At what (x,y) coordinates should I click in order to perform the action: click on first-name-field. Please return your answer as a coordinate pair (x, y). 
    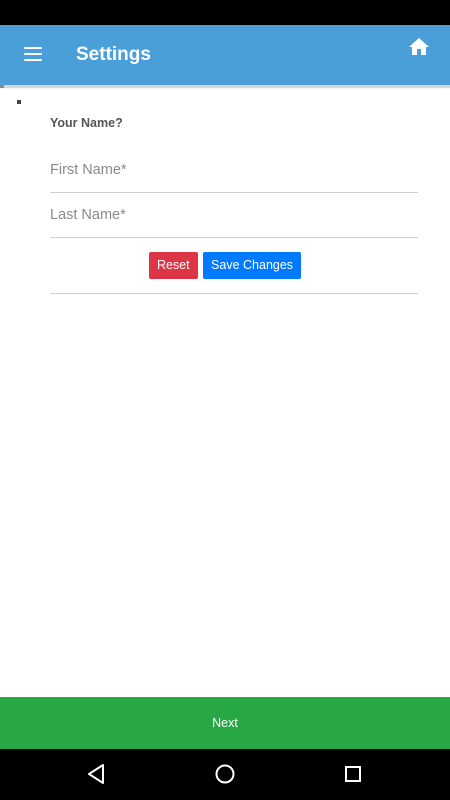
    Looking at the image, I should click on (234, 170).